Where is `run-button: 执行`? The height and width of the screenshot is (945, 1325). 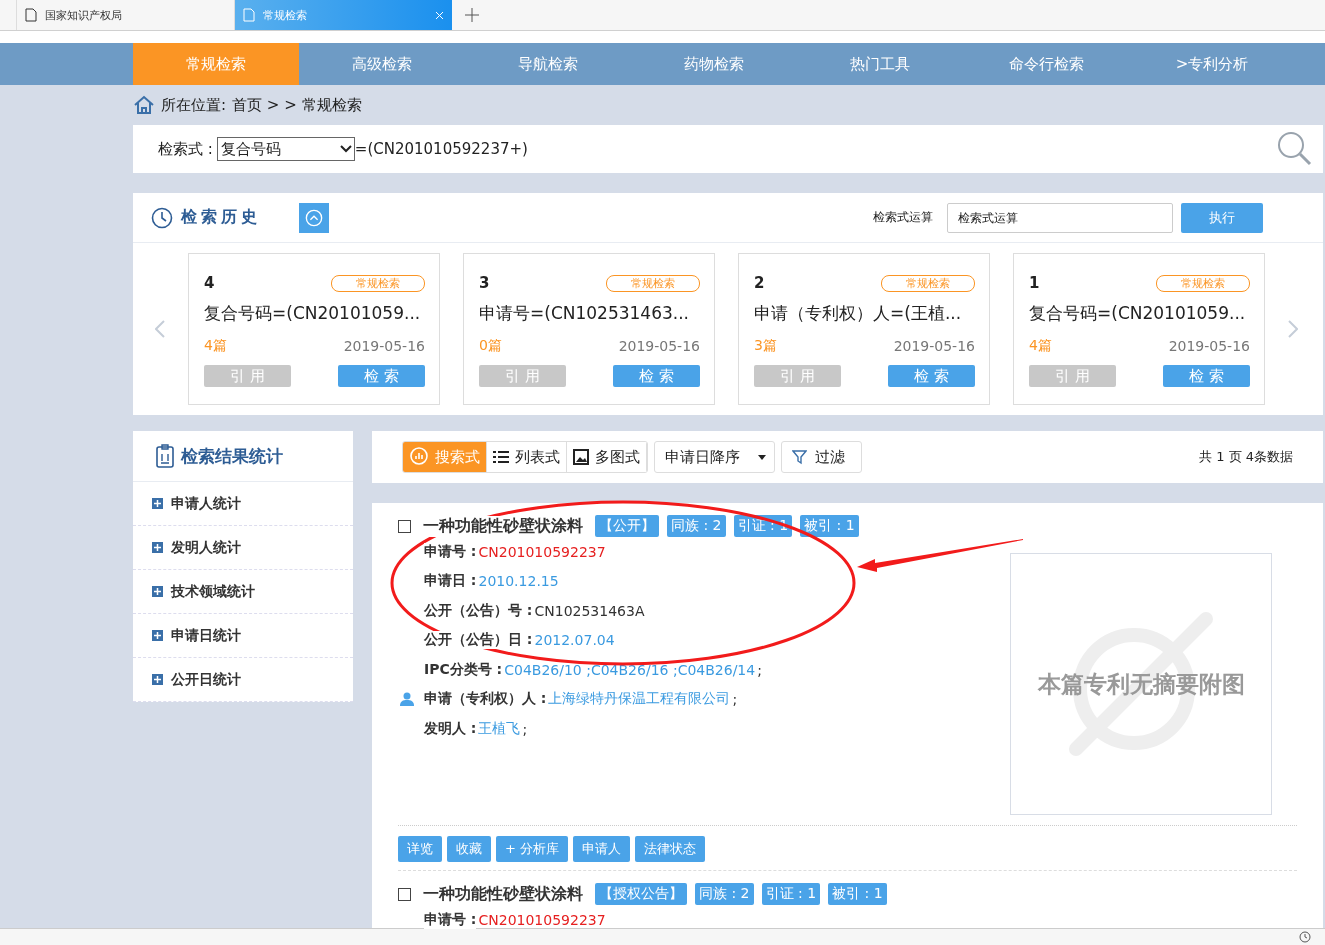 run-button: 执行 is located at coordinates (1222, 217).